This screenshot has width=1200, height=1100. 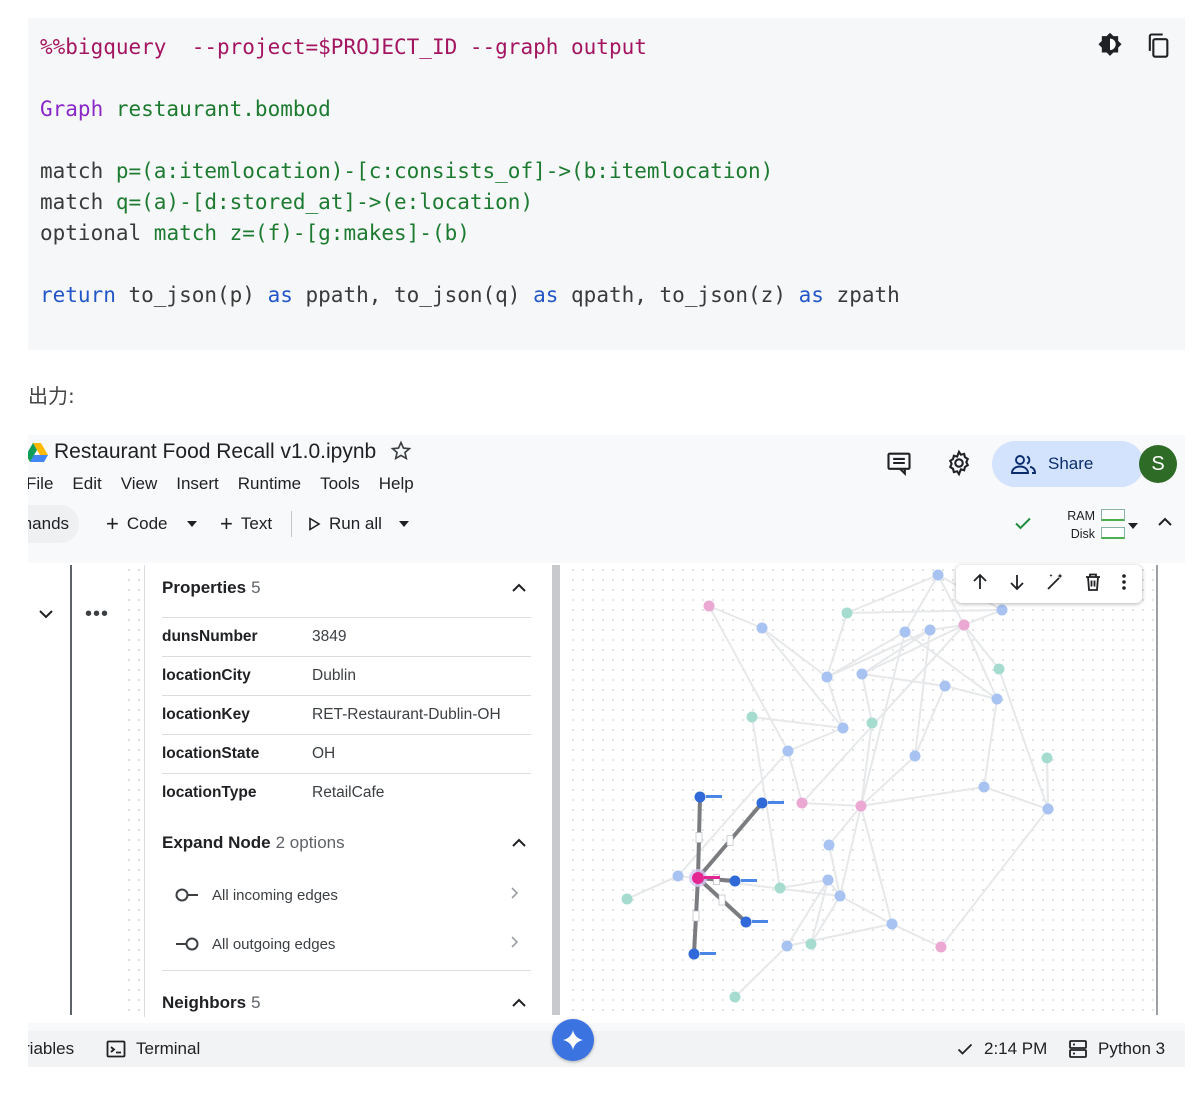 I want to click on variables-label: riables, so click(x=51, y=1048).